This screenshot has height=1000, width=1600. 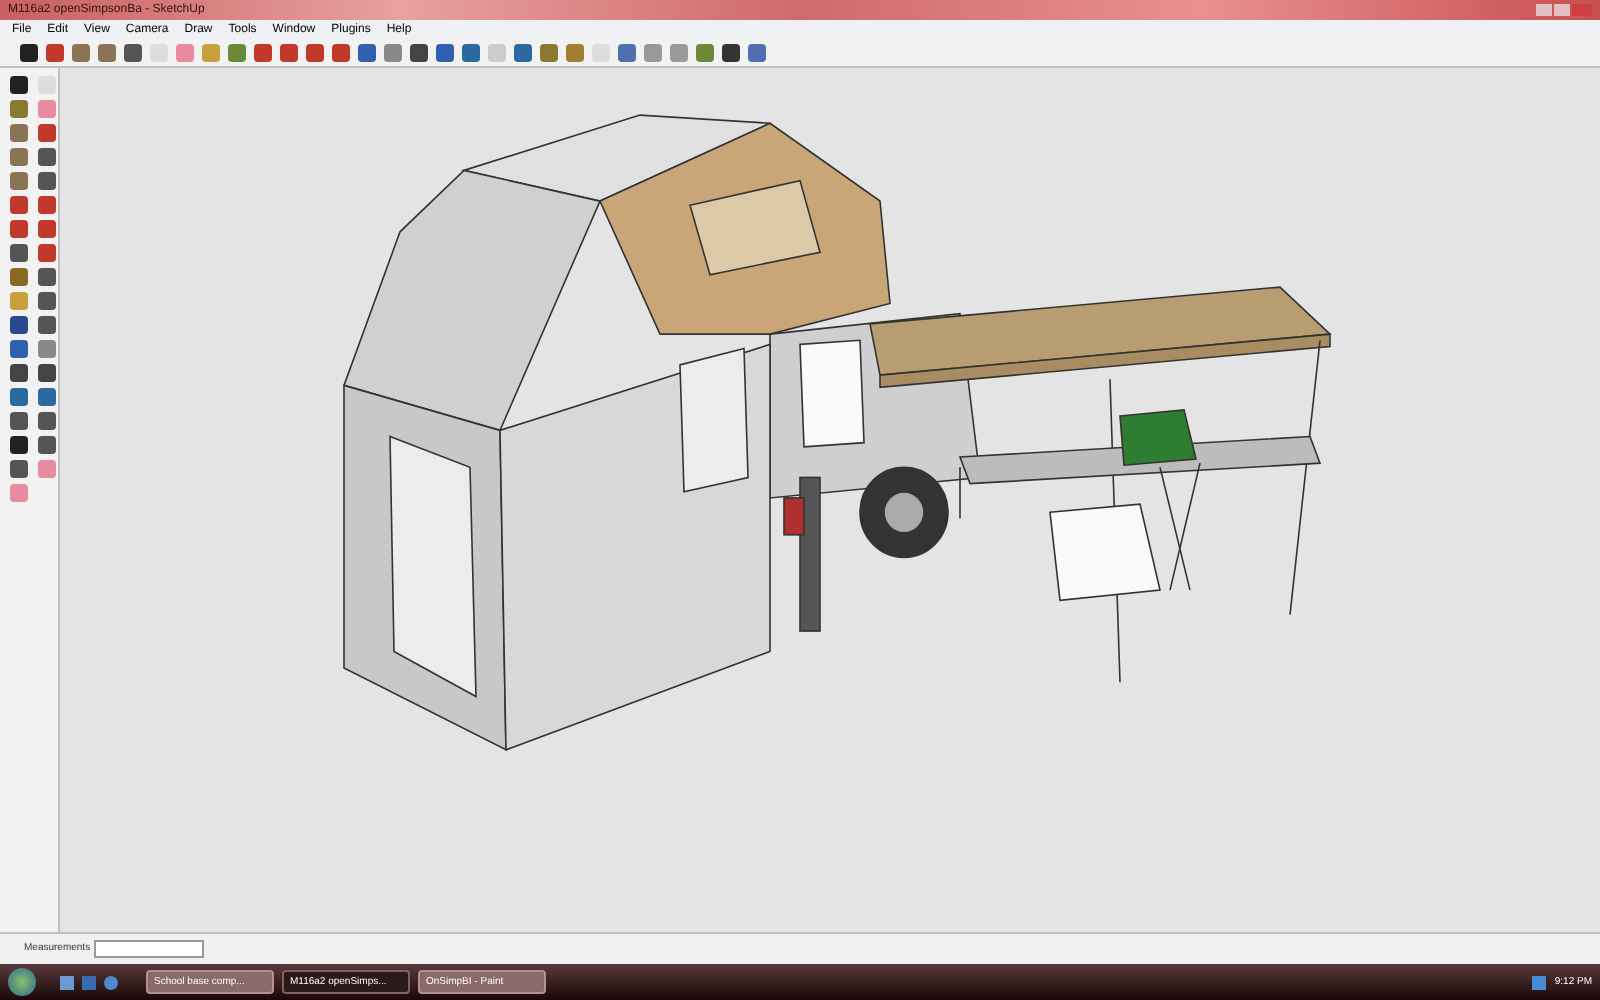 What do you see at coordinates (1539, 982) in the screenshot?
I see `network-icon` at bounding box center [1539, 982].